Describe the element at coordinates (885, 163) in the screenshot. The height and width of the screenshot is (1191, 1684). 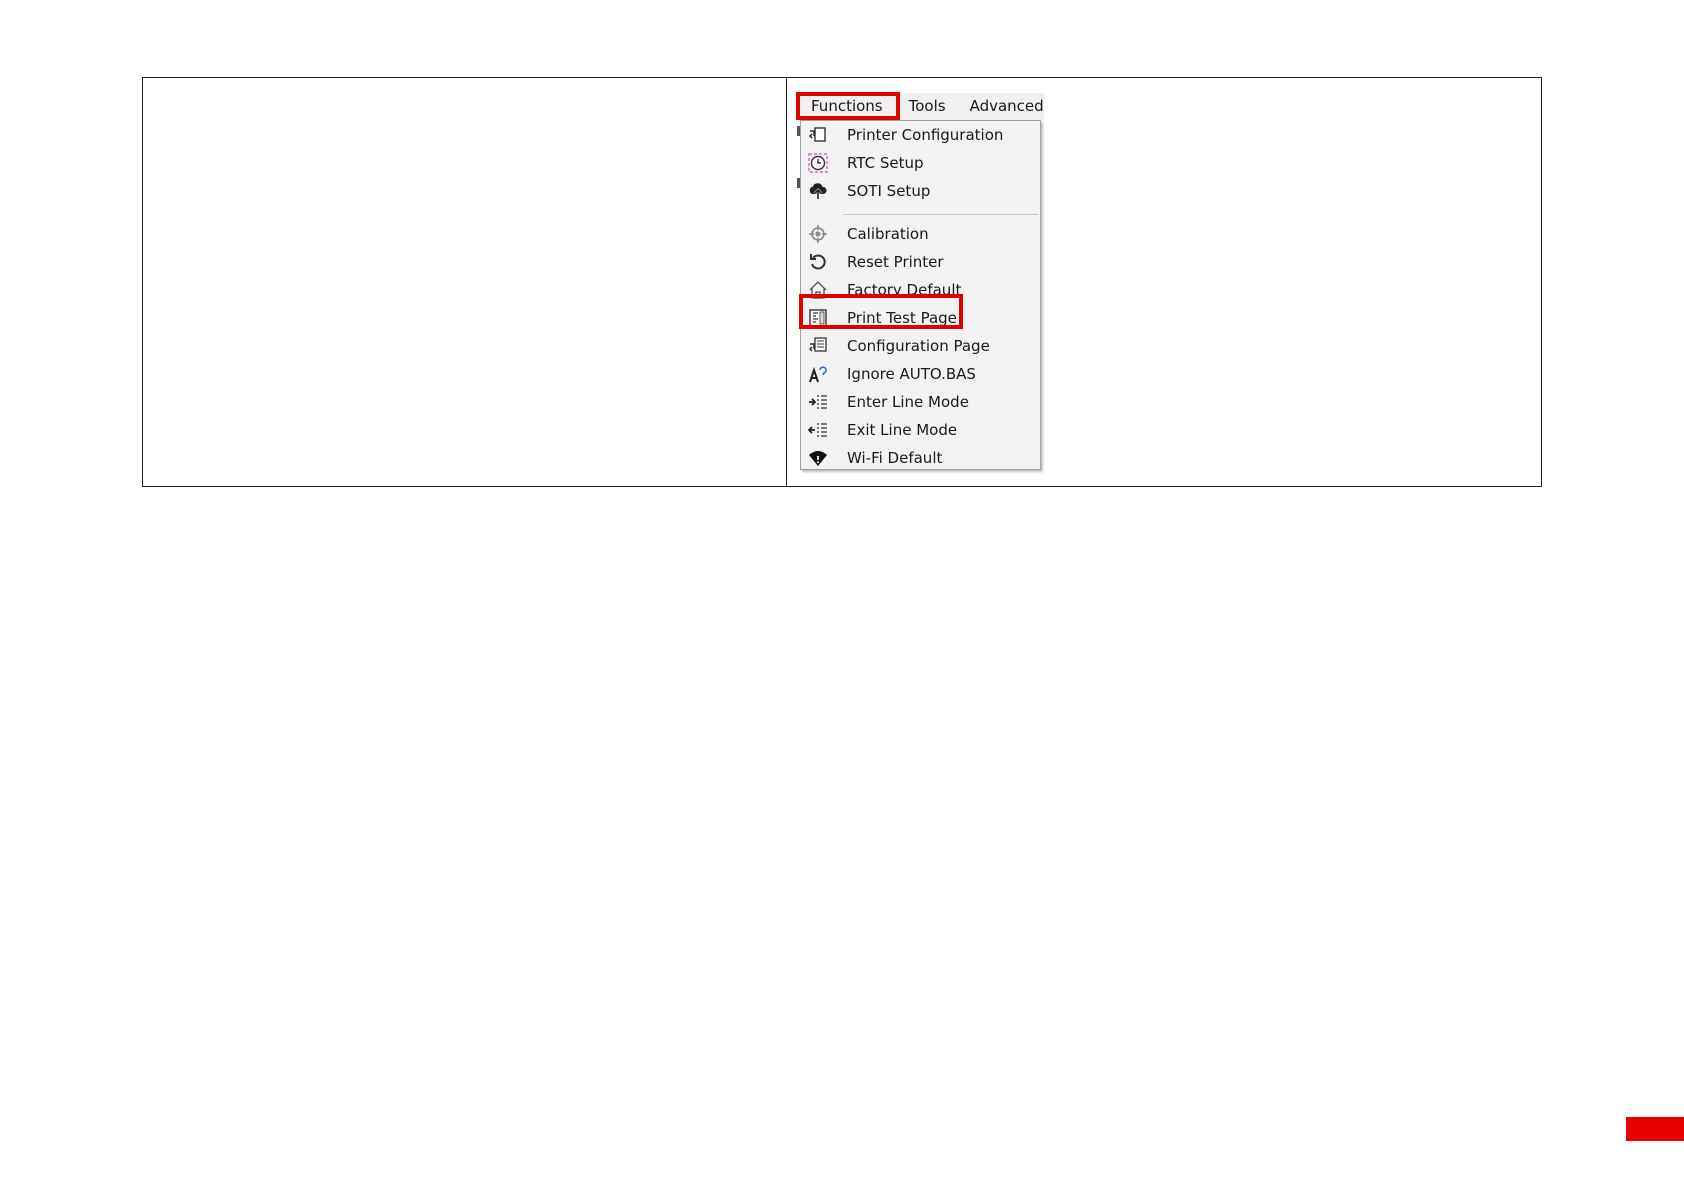
I see `menu-item-label: RTC Setup` at that location.